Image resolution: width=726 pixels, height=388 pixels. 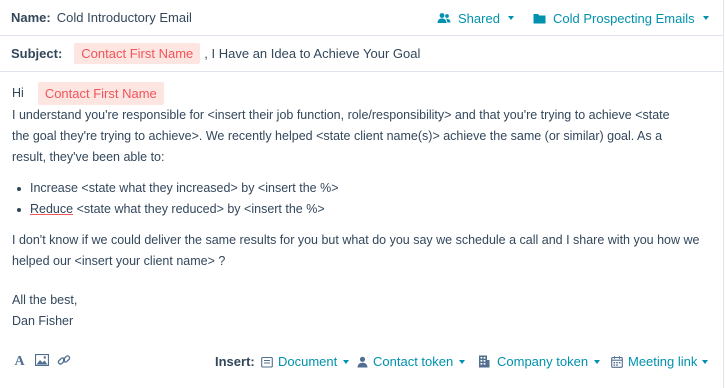 I want to click on body-line: result, they've been able to:, so click(x=88, y=157).